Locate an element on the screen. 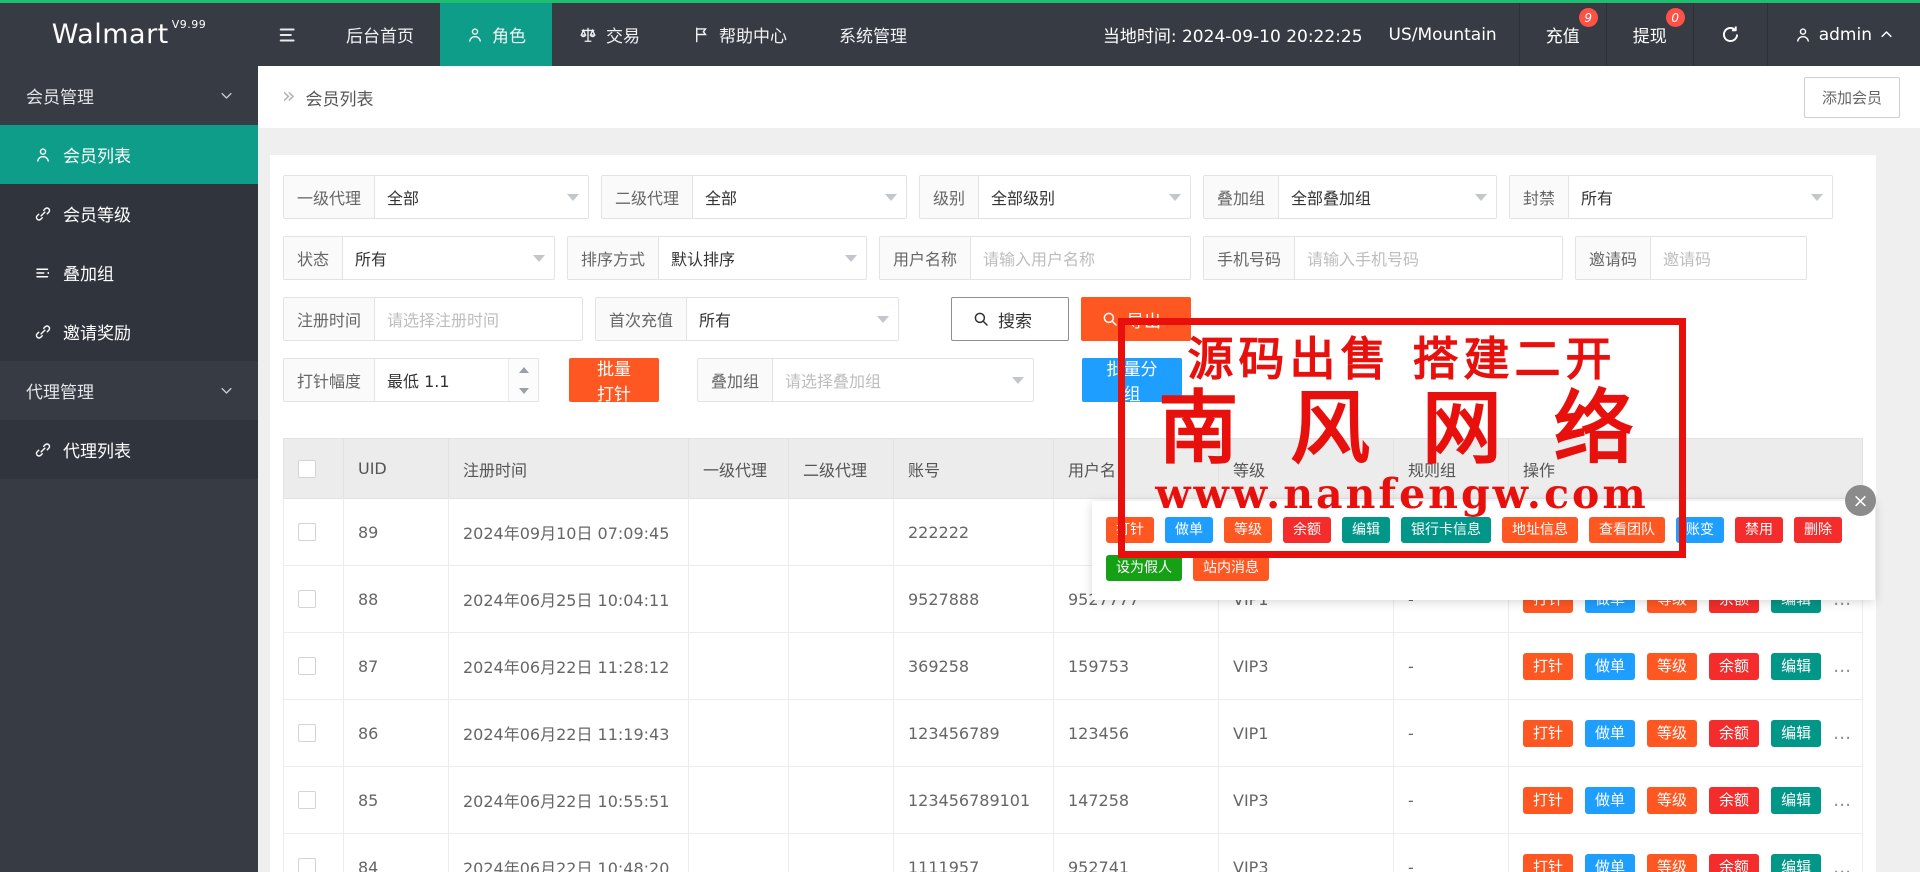  nav-item-system: 系统管理 is located at coordinates (873, 34).